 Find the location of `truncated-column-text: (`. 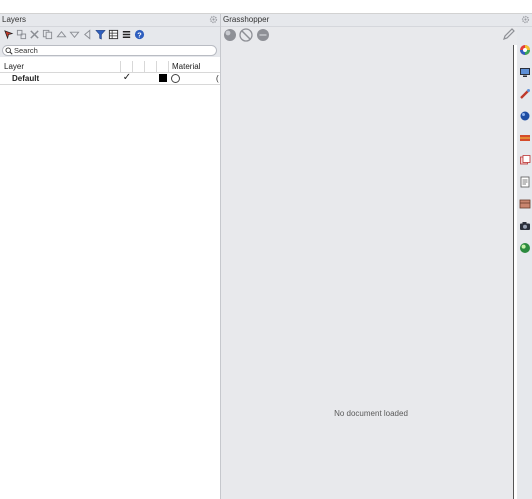

truncated-column-text: ( is located at coordinates (217, 78).